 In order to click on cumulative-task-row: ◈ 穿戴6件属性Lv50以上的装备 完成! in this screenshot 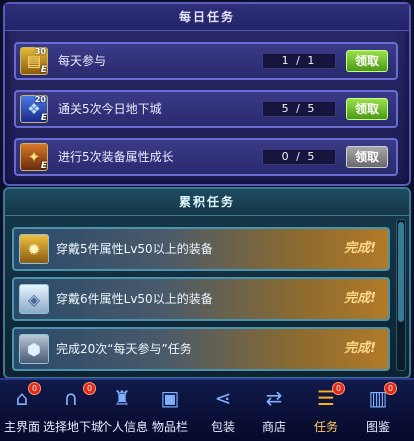, I will do `click(201, 299)`.